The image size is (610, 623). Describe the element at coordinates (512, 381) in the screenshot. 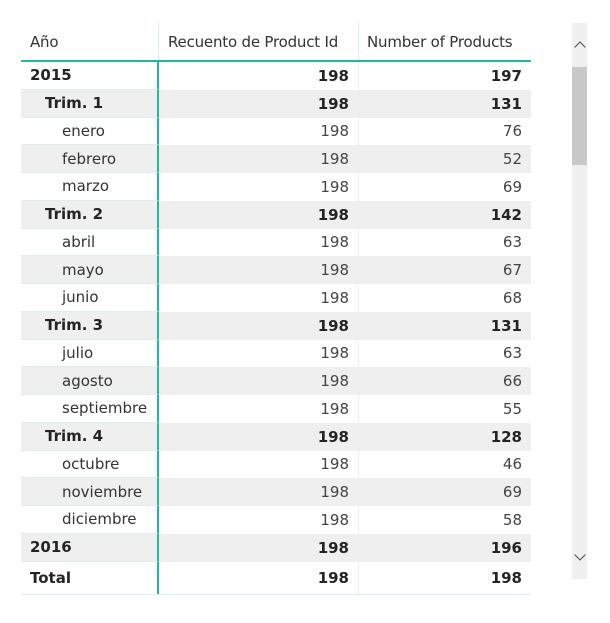

I see `number-of-products-cell: 66` at that location.